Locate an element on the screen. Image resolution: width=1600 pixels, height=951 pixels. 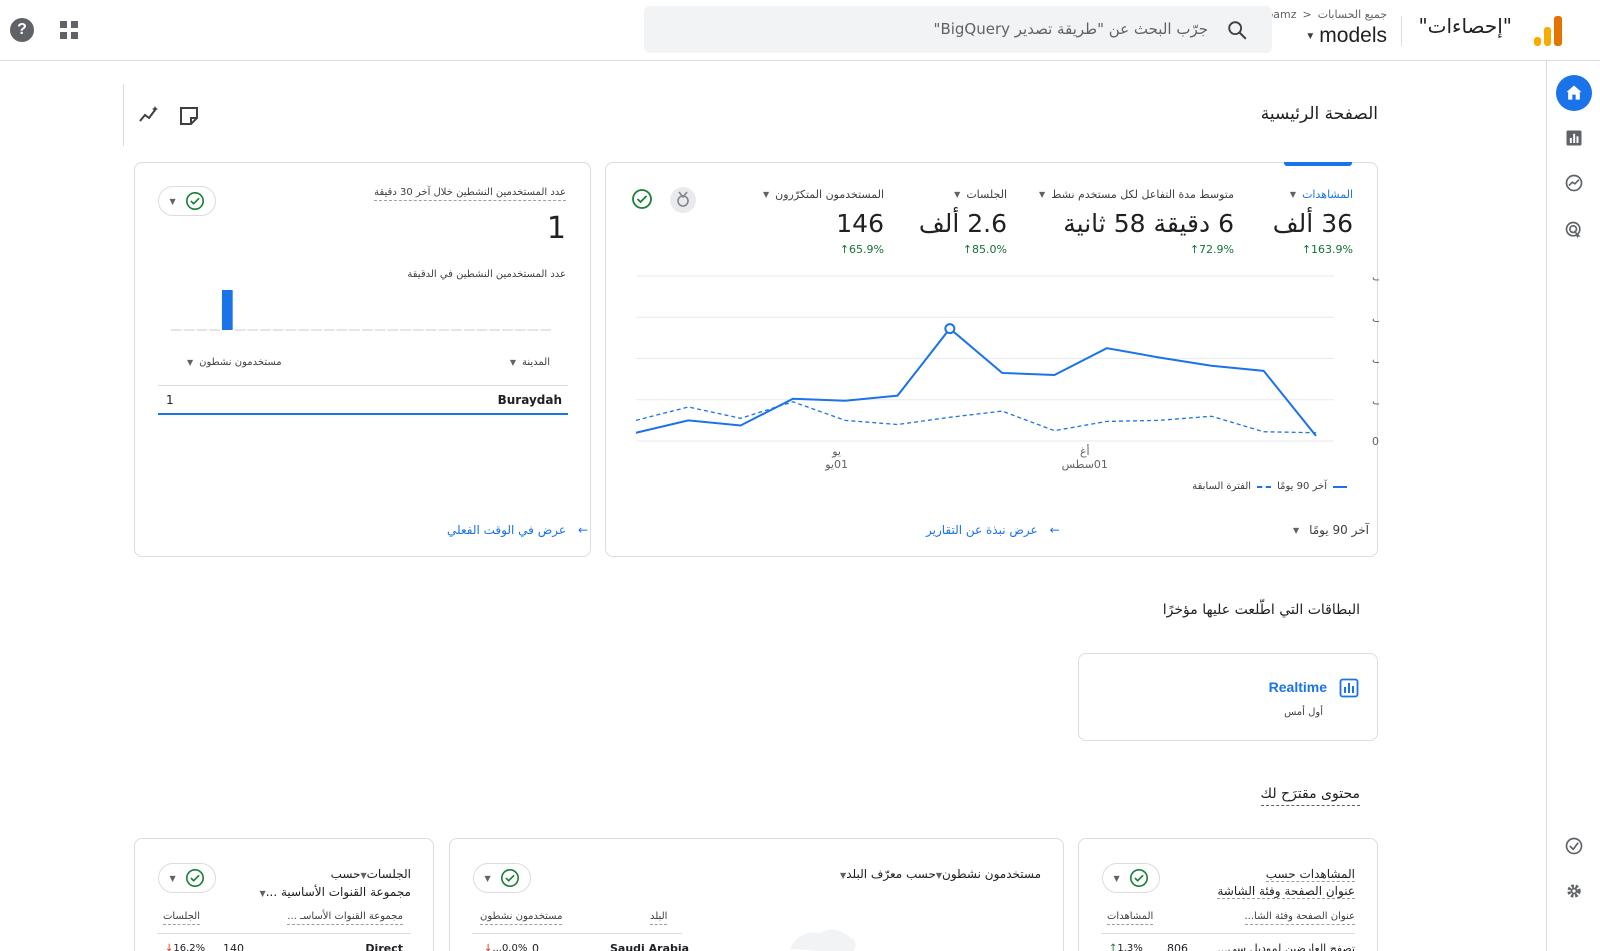
analytics-logo-icon is located at coordinates (1549, 30).